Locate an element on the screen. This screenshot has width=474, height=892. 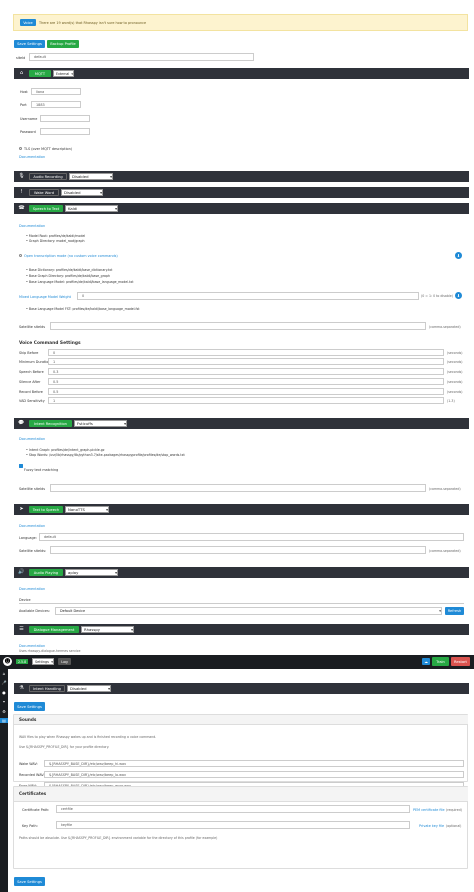
tts-button: Text to Speech is located at coordinates (46, 509).